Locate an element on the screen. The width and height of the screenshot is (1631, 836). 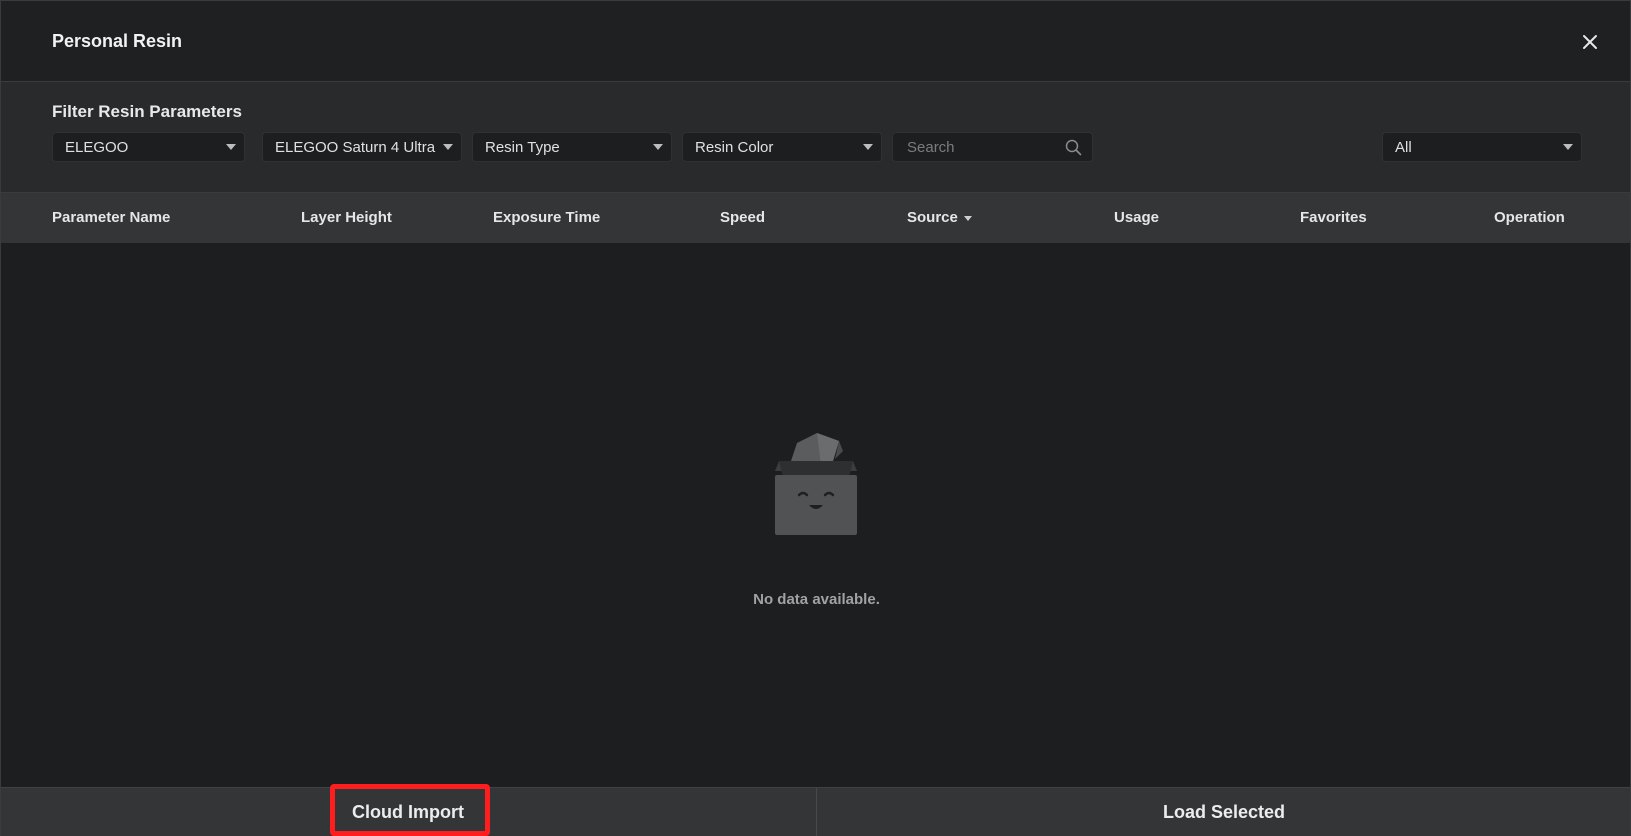
close-icon is located at coordinates (1590, 42).